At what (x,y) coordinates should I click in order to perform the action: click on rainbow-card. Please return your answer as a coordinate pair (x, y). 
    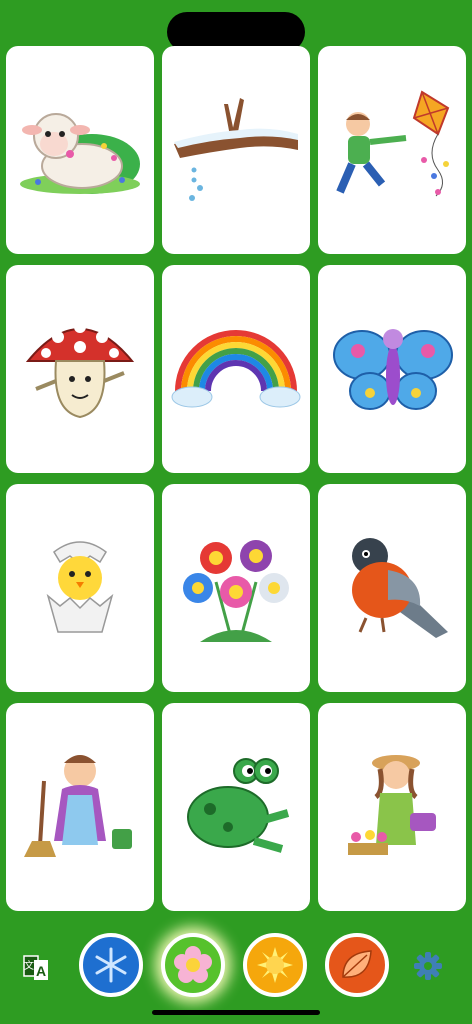
    Looking at the image, I should click on (236, 369).